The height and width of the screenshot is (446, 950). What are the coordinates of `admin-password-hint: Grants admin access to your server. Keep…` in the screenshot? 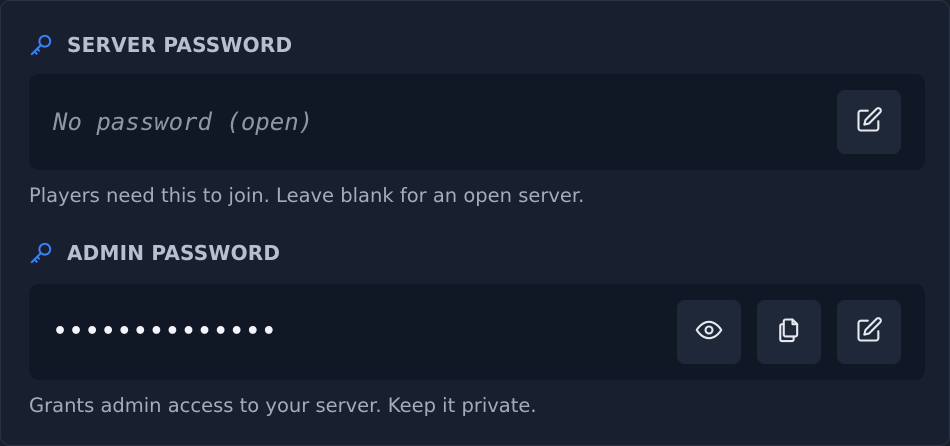 It's located at (283, 405).